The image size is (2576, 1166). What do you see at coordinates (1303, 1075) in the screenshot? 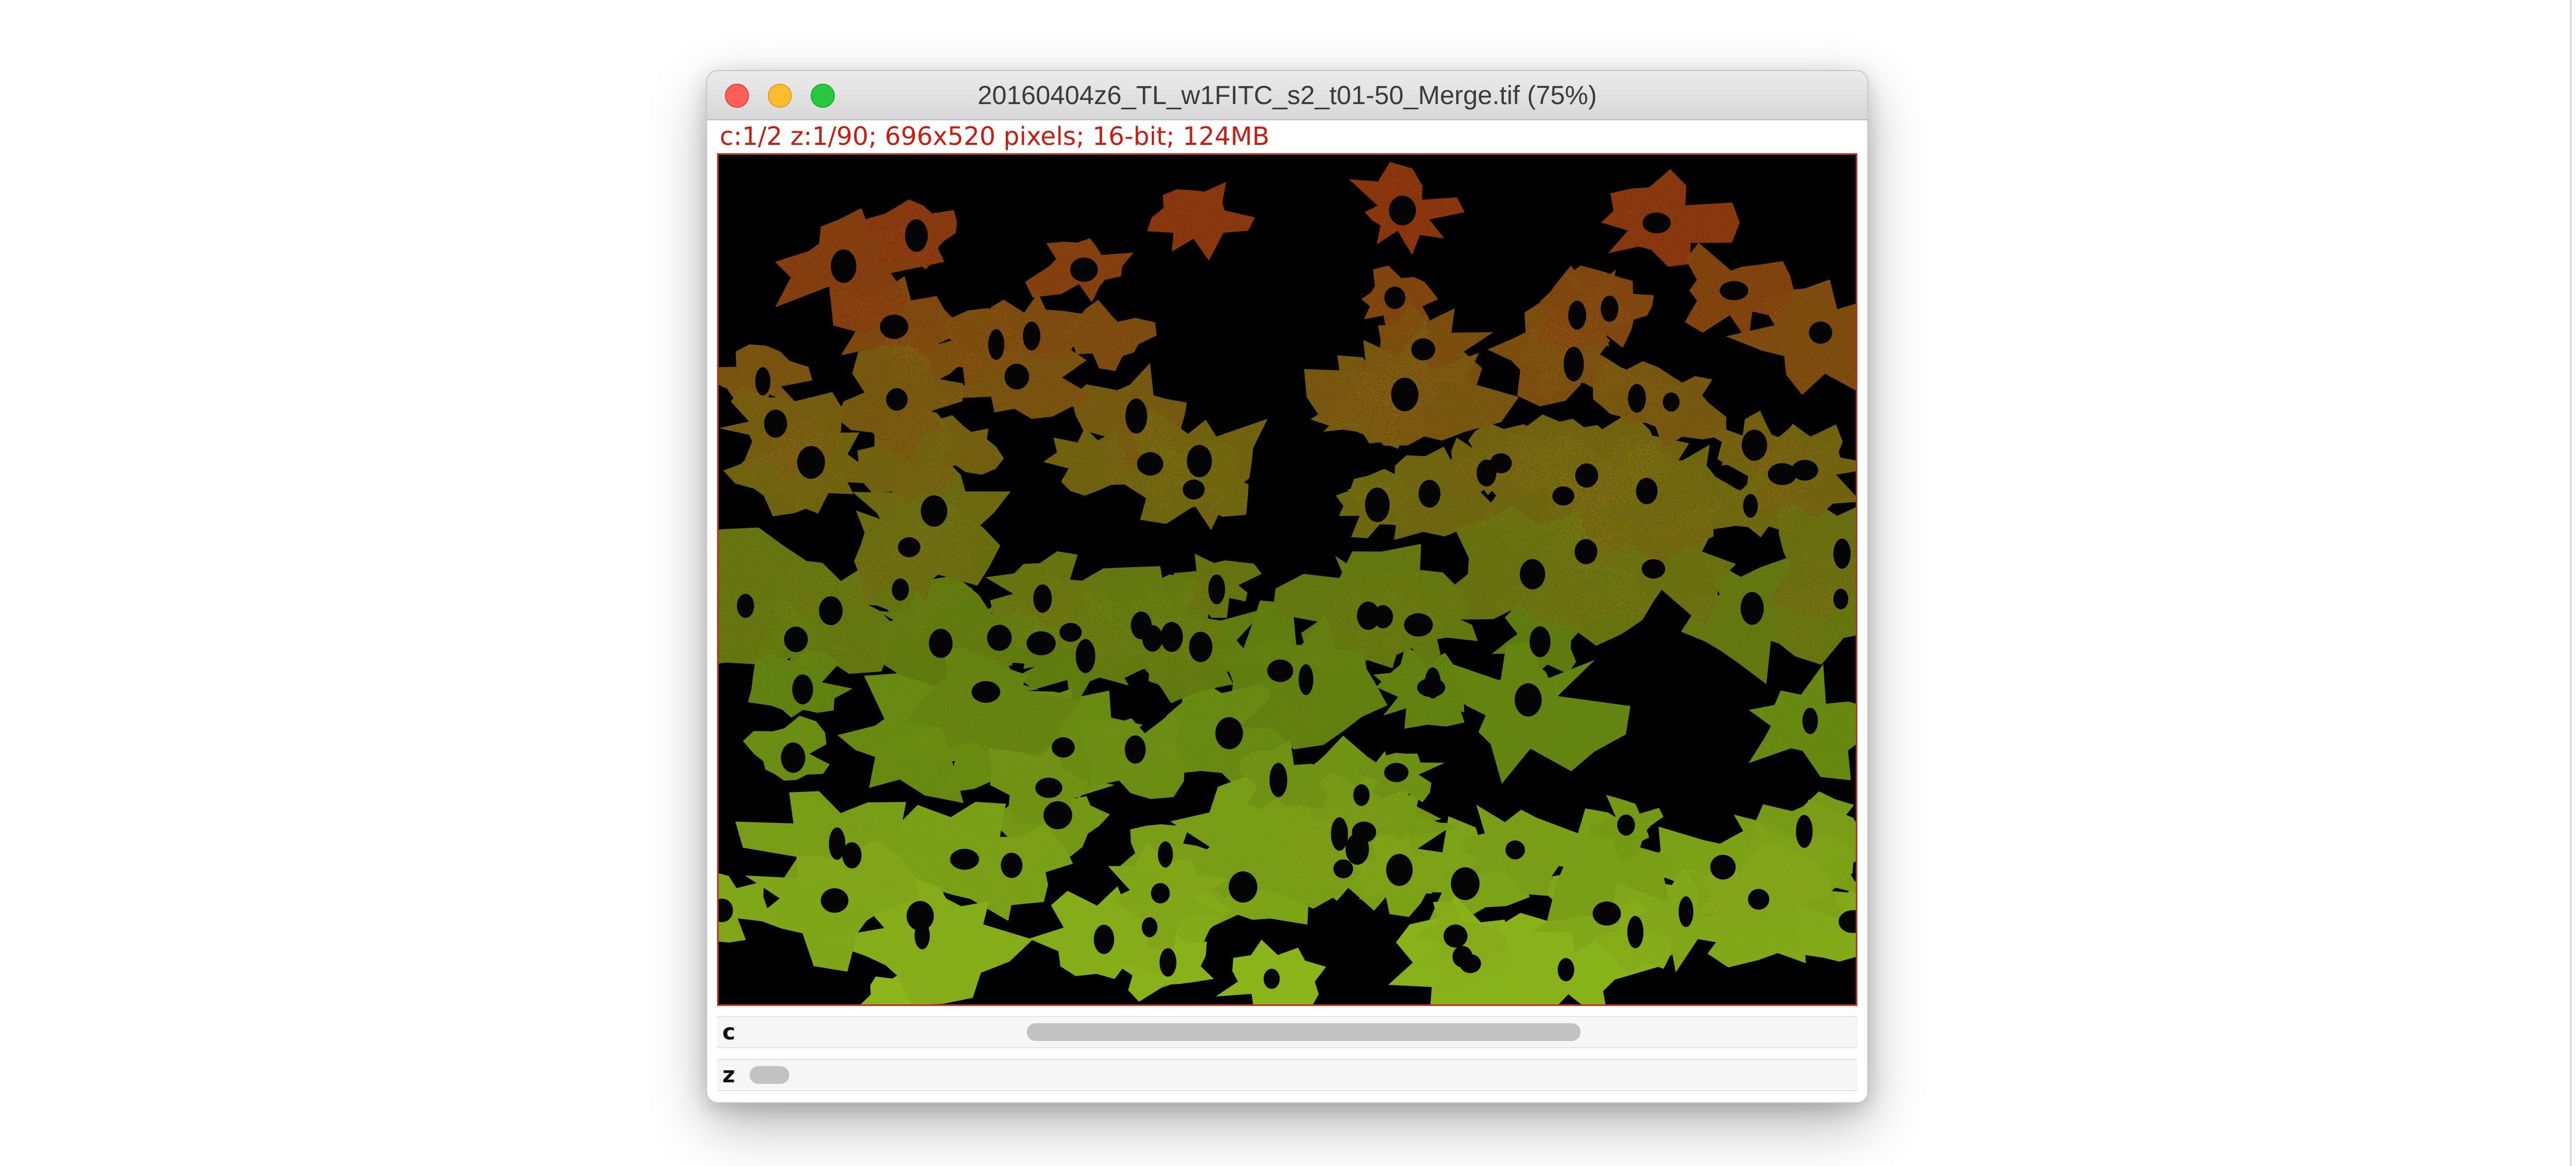
I see `z-slider-track` at bounding box center [1303, 1075].